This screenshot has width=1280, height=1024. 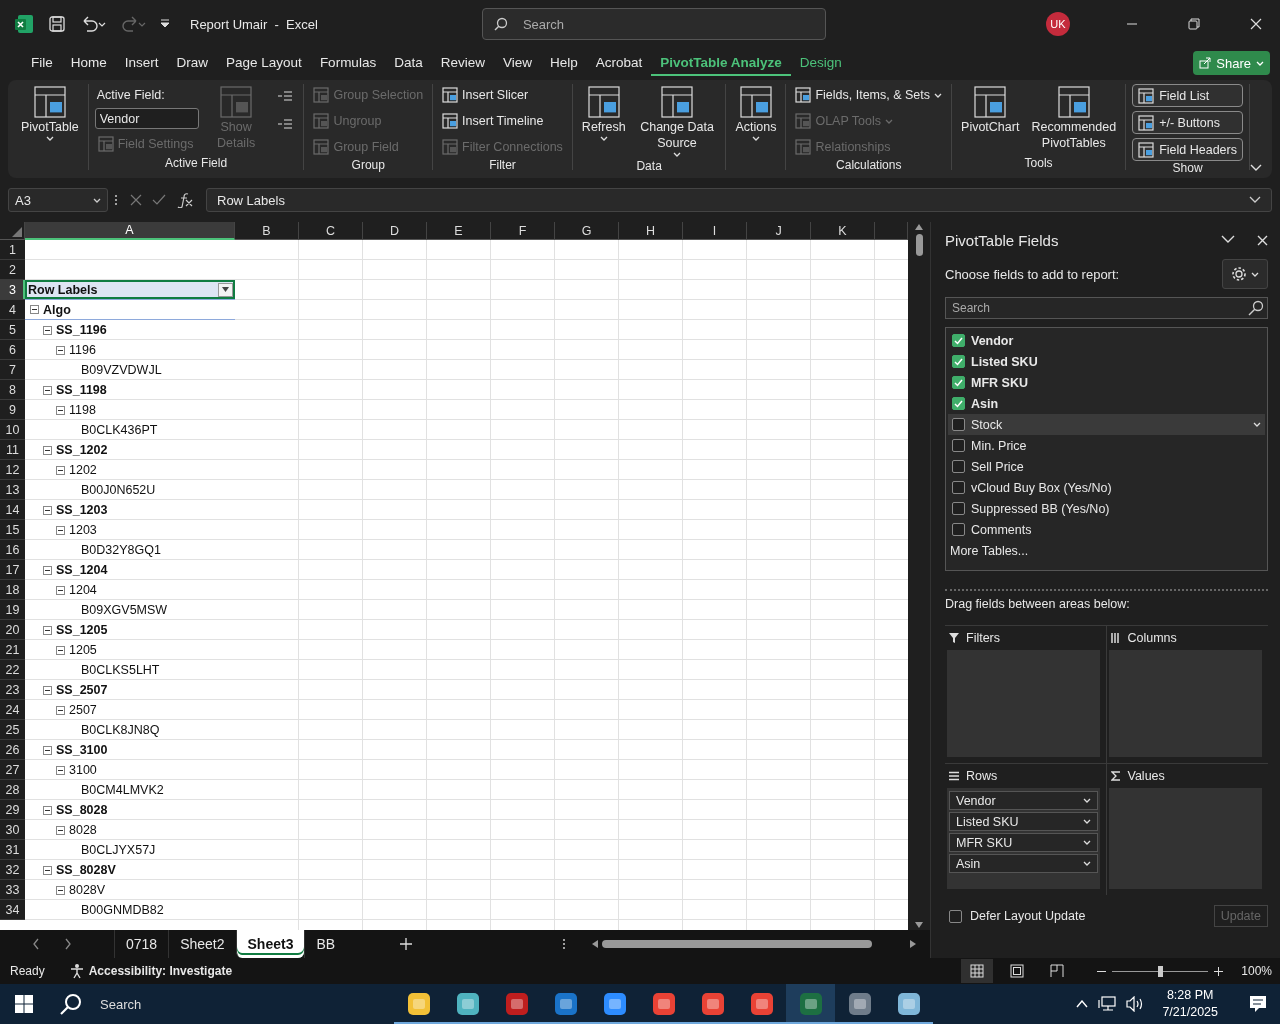 What do you see at coordinates (264, 63) in the screenshot?
I see `ribbon-tab: Page Layout` at bounding box center [264, 63].